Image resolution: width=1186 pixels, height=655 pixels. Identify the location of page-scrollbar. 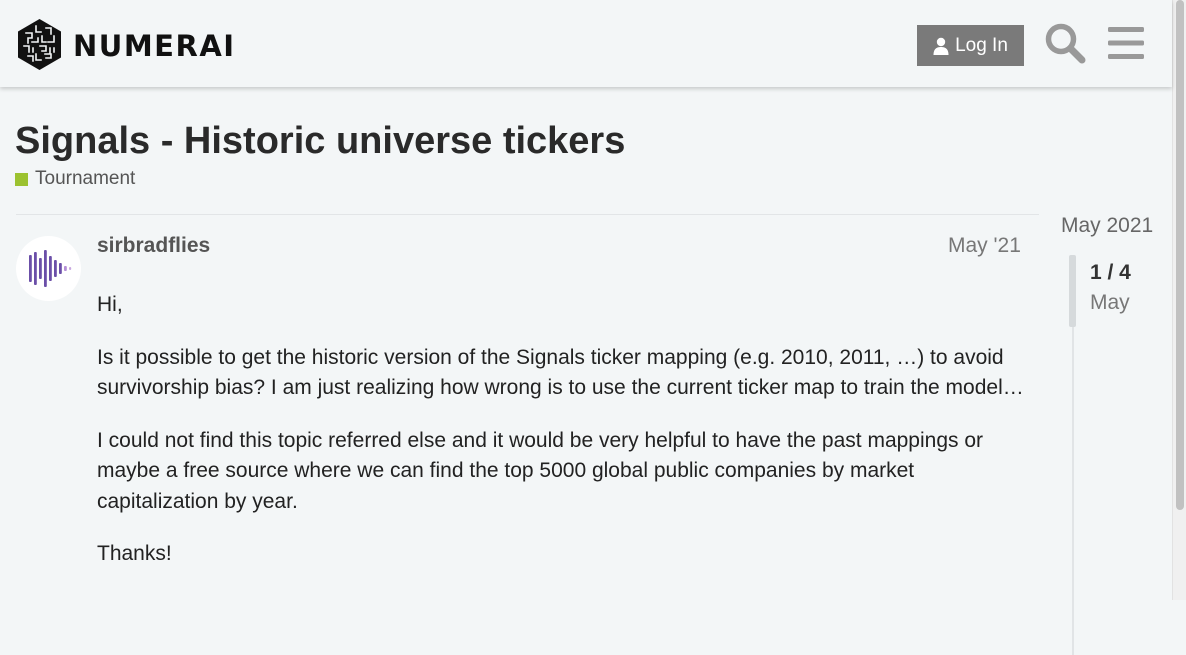
(1179, 300).